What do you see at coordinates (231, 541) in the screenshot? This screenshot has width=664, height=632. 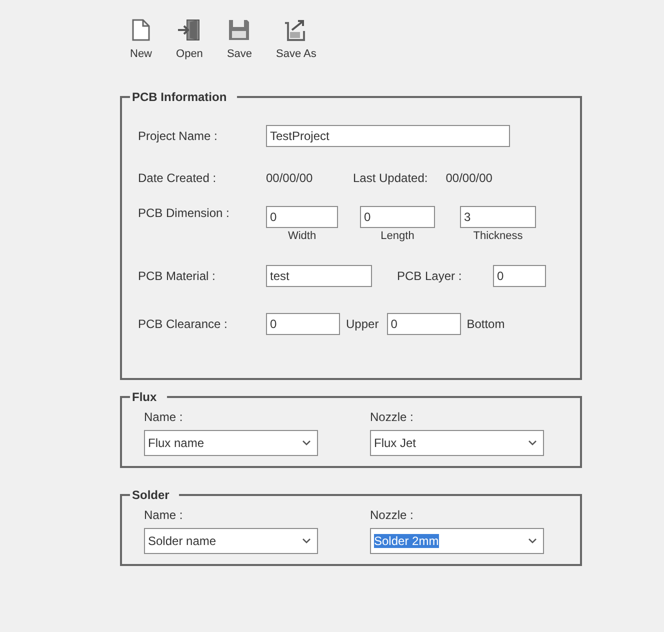 I see `dropdown: Solder name` at bounding box center [231, 541].